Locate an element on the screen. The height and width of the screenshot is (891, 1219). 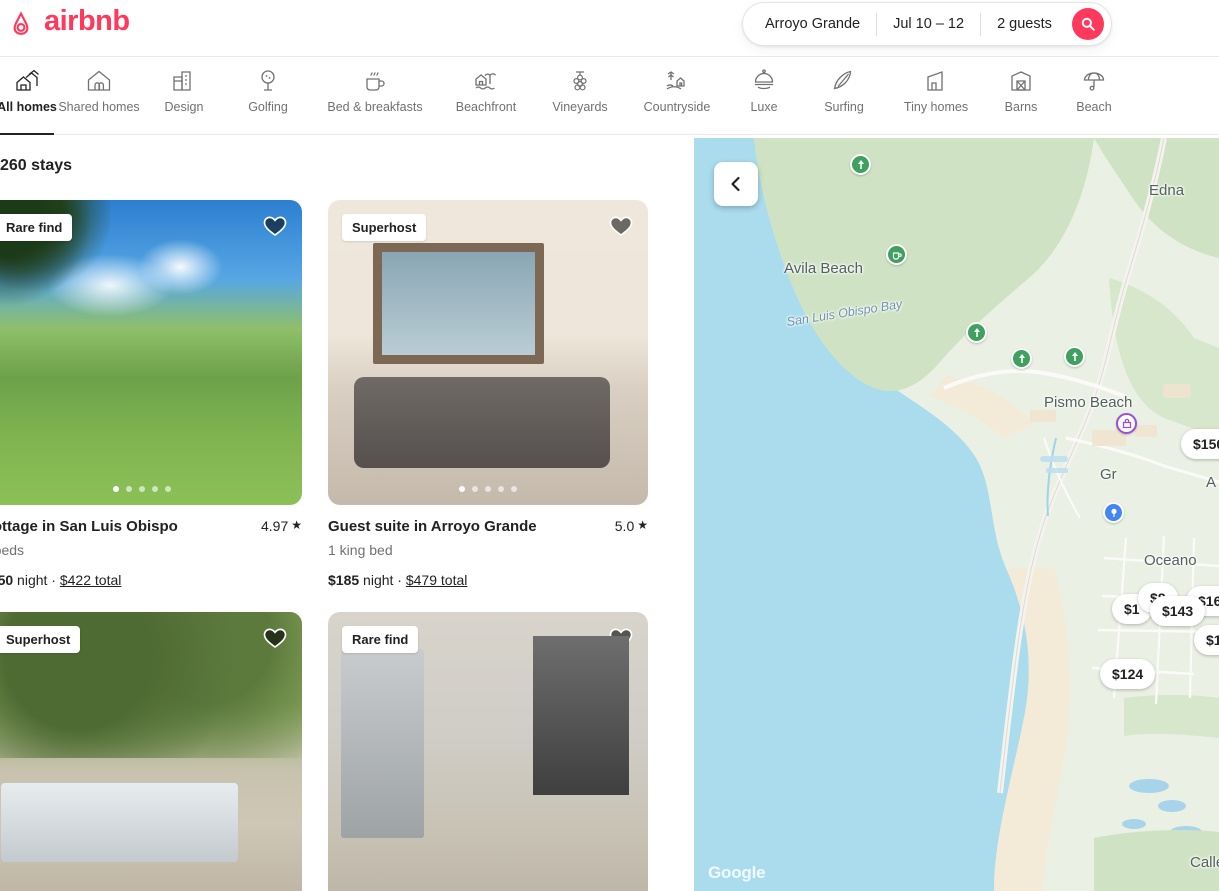
countryside-icon is located at coordinates (677, 81).